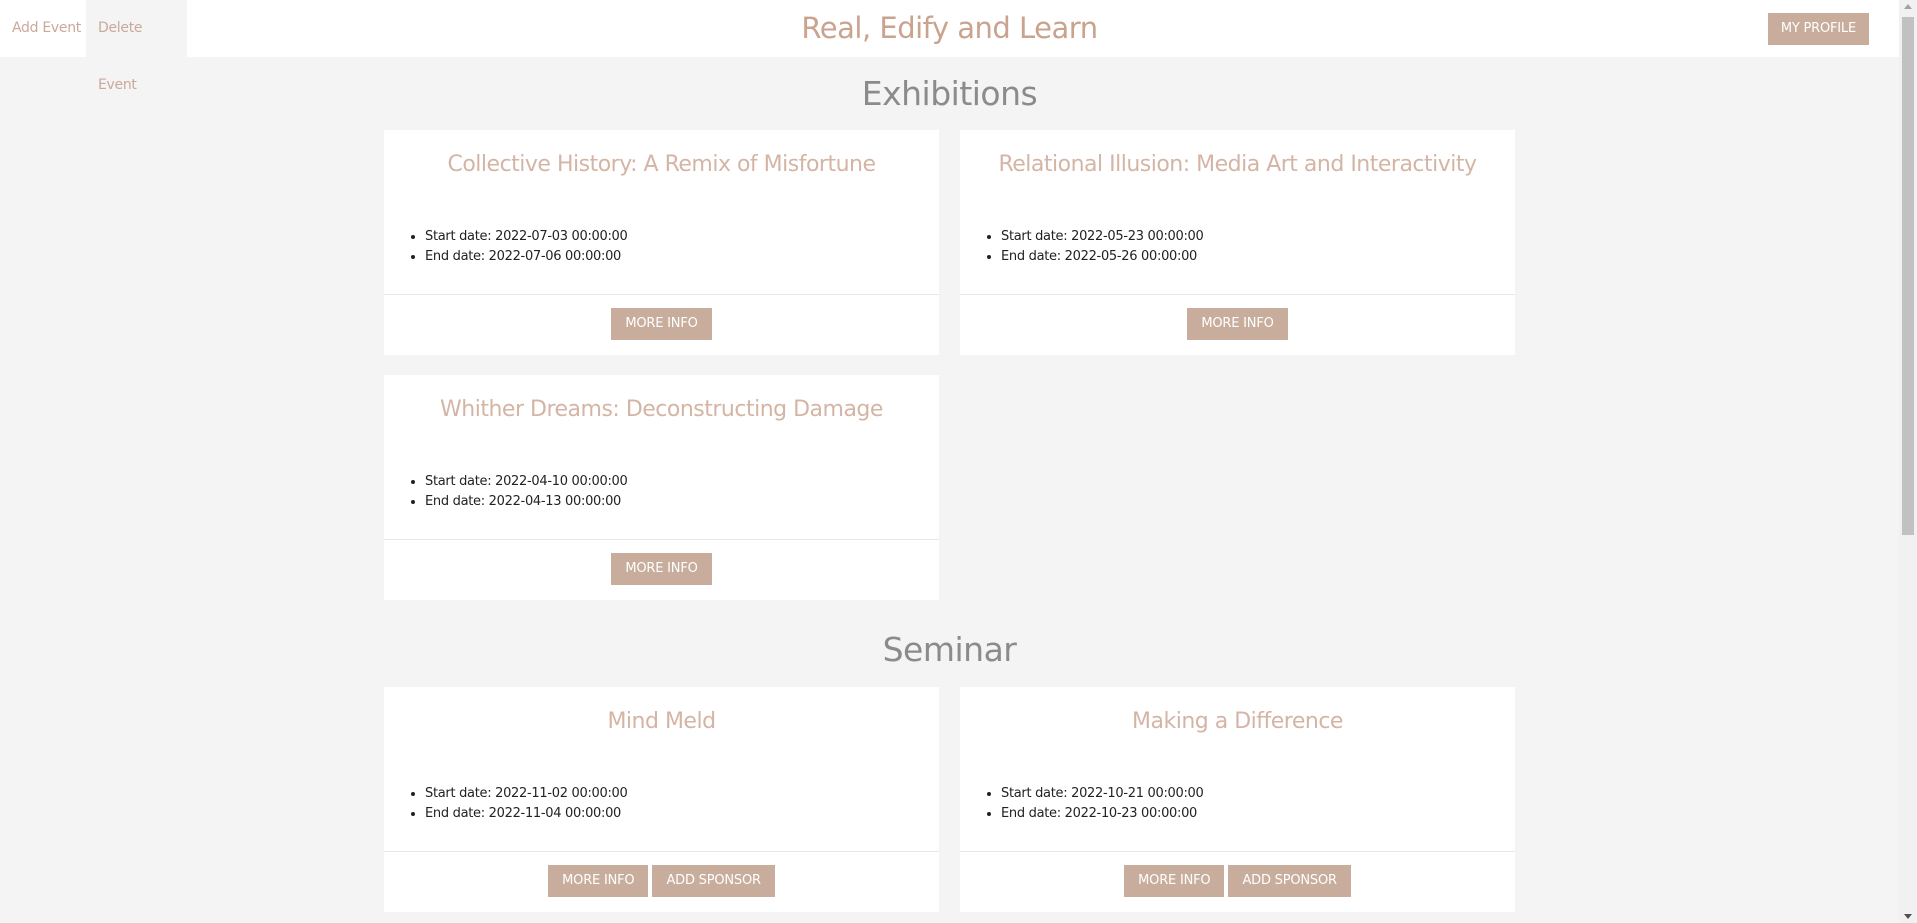  What do you see at coordinates (1908, 276) in the screenshot?
I see `scrollbar-thumb` at bounding box center [1908, 276].